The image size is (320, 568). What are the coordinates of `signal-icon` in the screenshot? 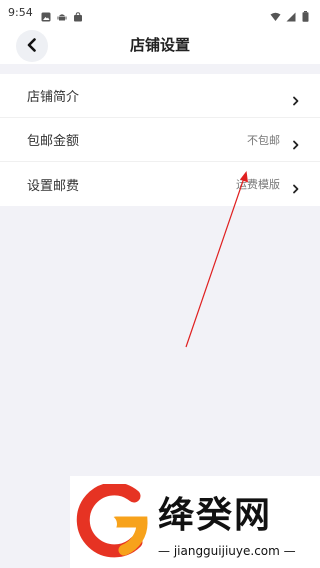 It's located at (291, 14).